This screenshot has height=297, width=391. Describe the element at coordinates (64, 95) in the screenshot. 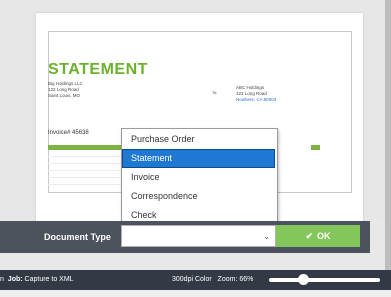

I see `sender-line: Saint Louis, MO` at that location.